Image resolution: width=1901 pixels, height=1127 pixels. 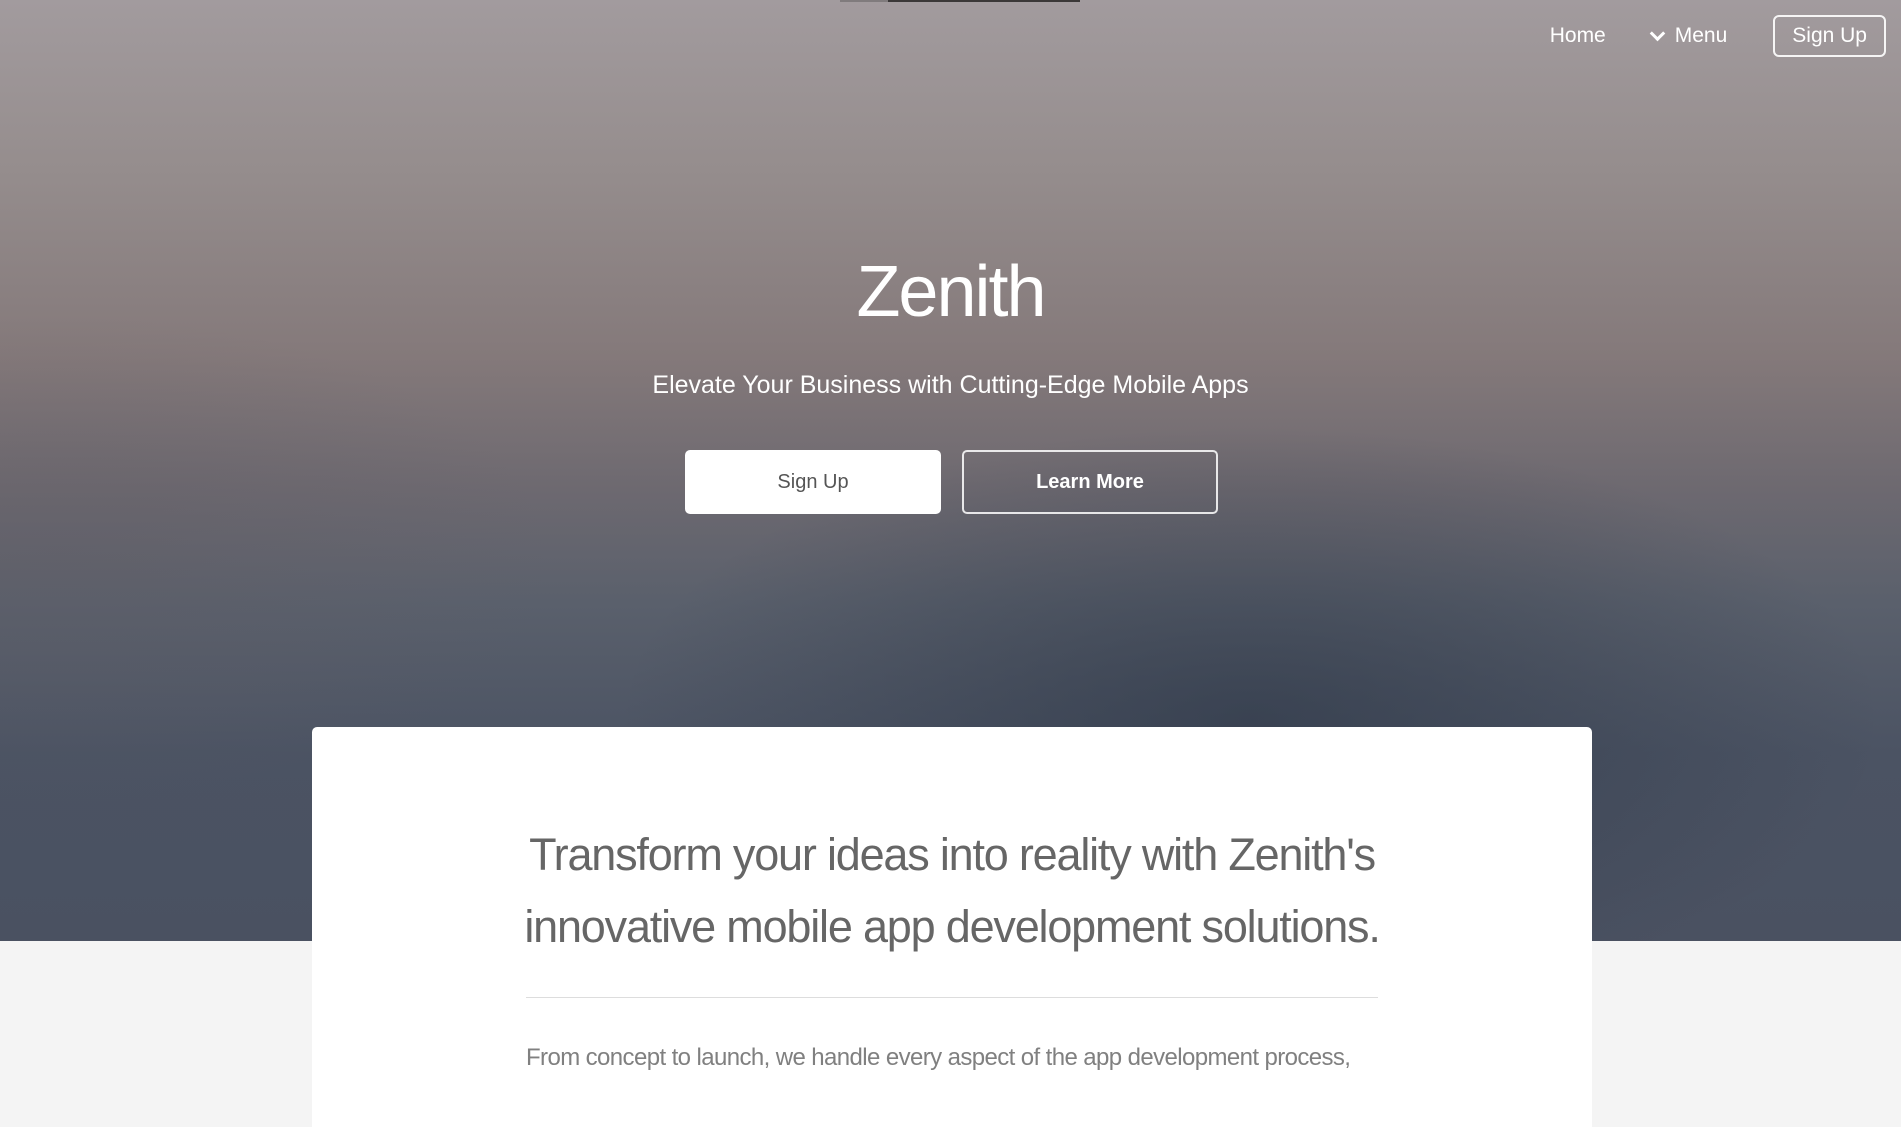 I want to click on hero-title: Zenith, so click(x=951, y=292).